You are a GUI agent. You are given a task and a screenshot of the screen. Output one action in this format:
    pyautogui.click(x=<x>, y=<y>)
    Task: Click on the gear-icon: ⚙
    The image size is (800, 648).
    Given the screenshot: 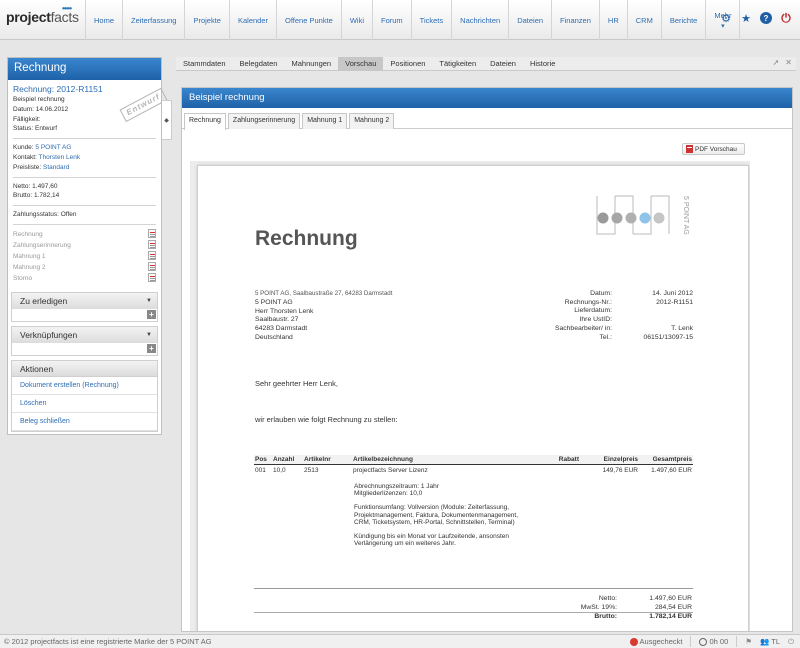 What is the action you would take?
    pyautogui.click(x=726, y=18)
    